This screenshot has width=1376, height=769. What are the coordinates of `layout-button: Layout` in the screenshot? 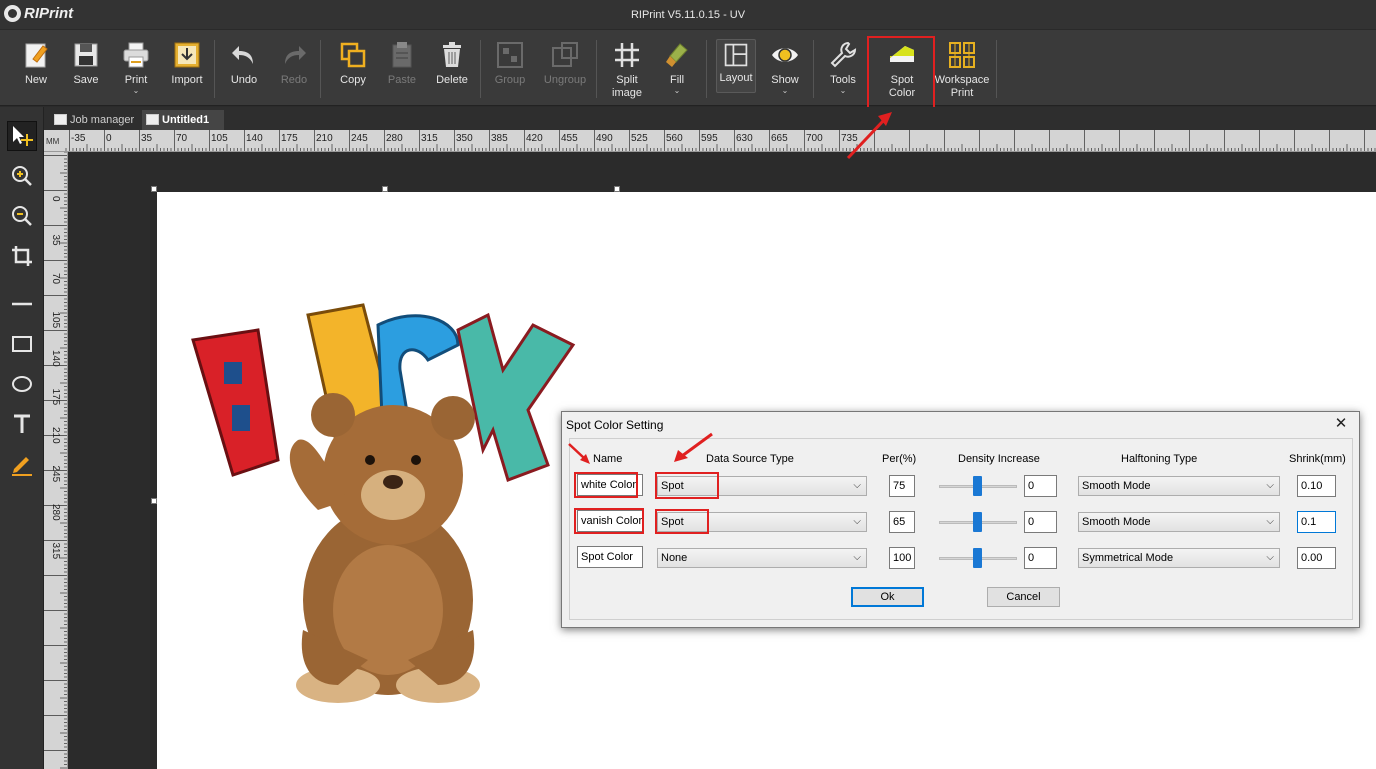 It's located at (736, 66).